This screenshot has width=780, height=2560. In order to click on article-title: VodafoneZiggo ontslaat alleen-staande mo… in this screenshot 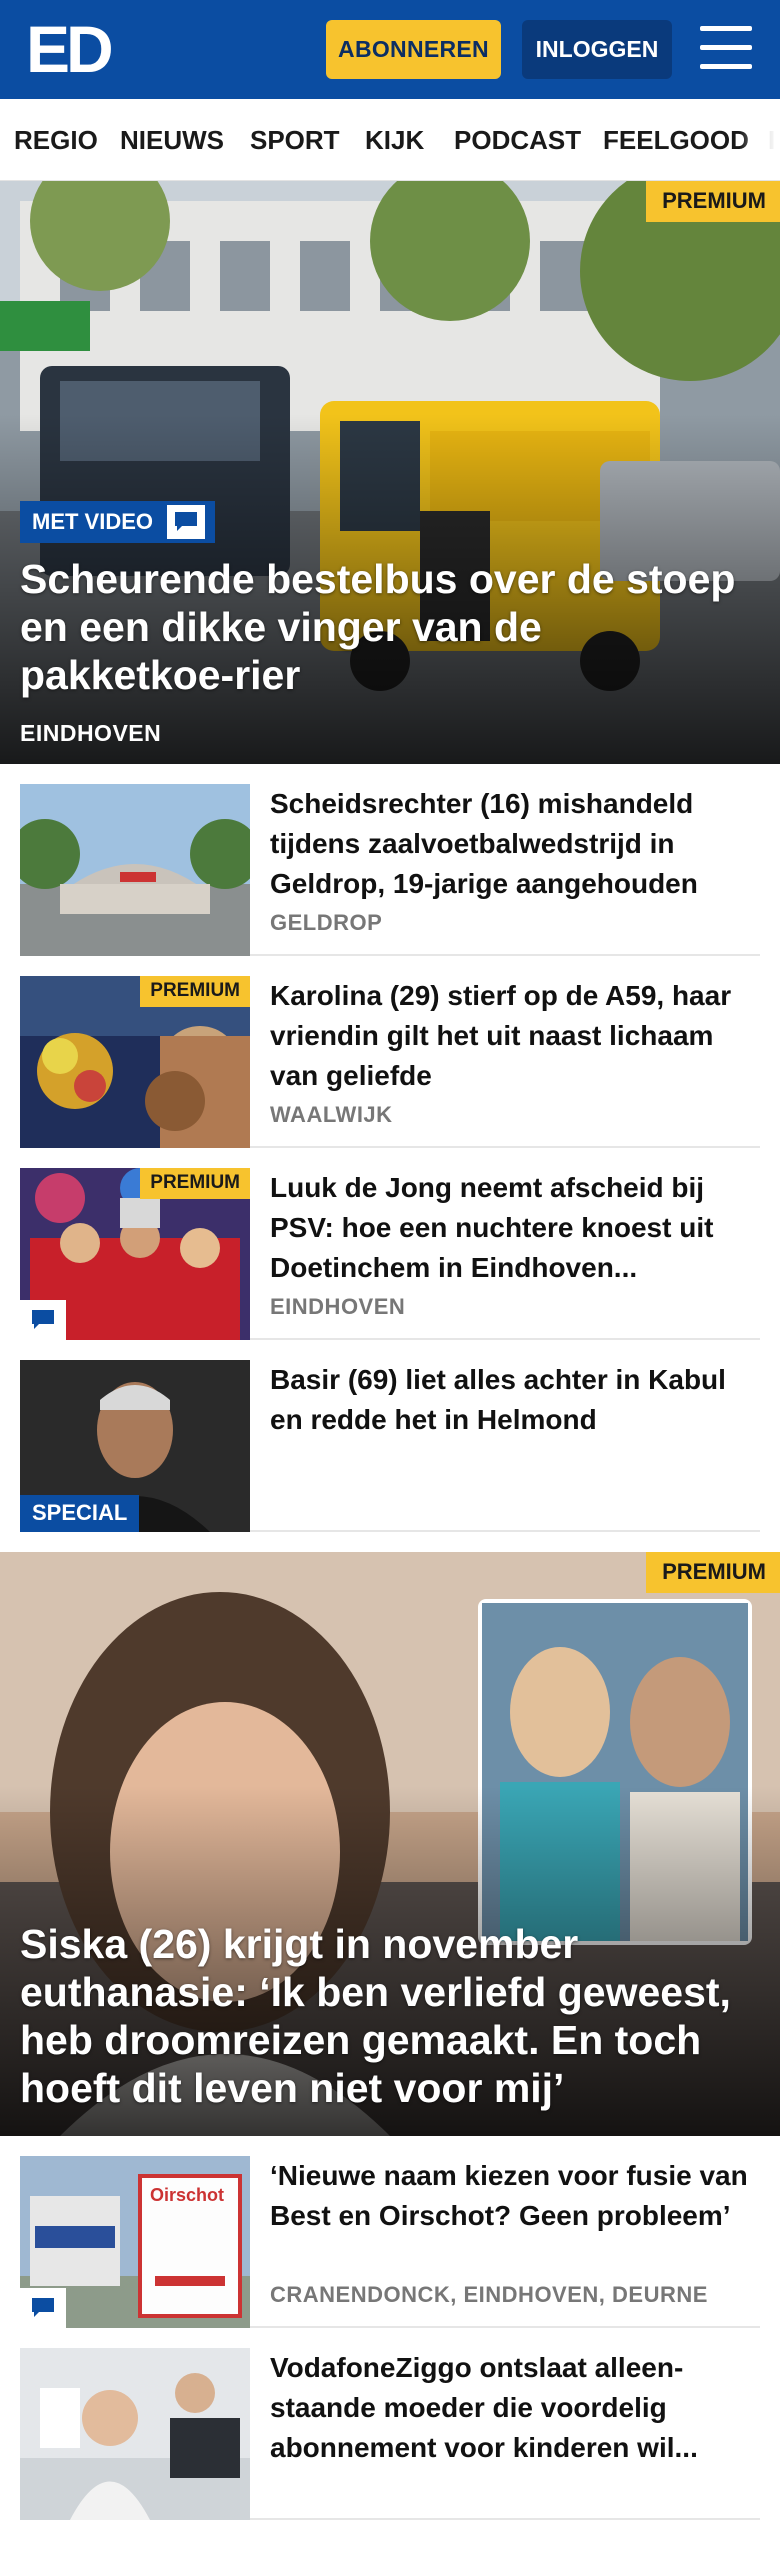, I will do `click(515, 2408)`.